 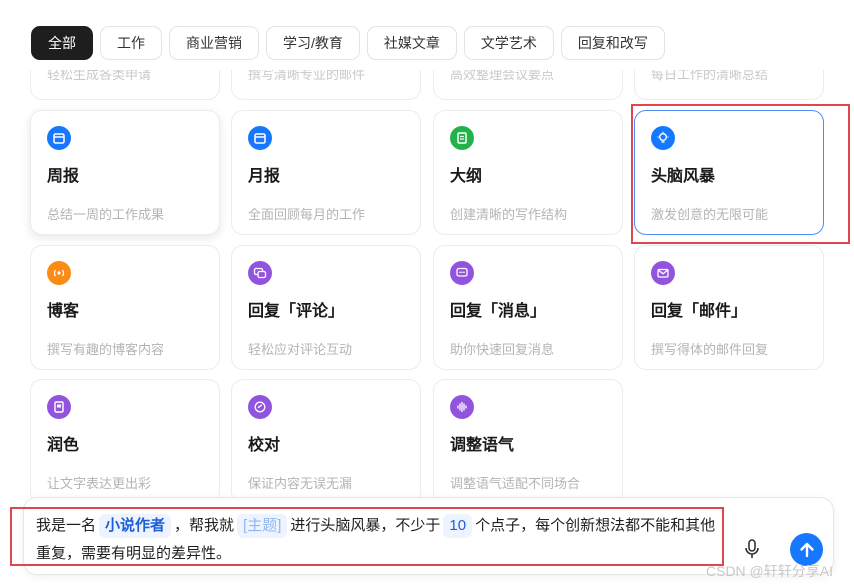 What do you see at coordinates (729, 172) in the screenshot?
I see `card-brainstorm: 头脑风暴 激发创意的无限可能` at bounding box center [729, 172].